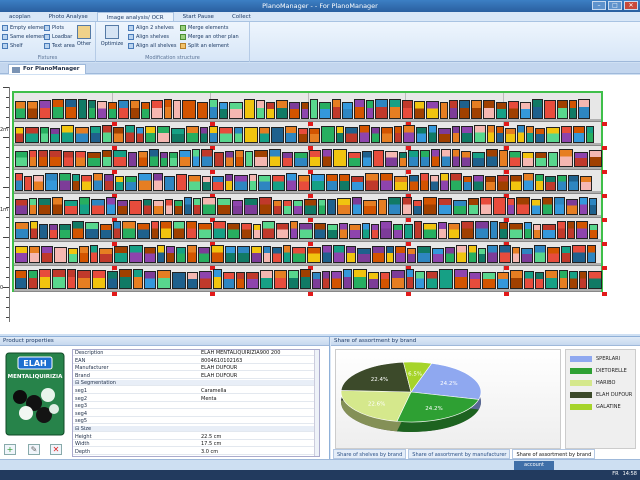  Describe the element at coordinates (196, 361) in the screenshot. I see `property-row: EAN 8004610102163` at that location.